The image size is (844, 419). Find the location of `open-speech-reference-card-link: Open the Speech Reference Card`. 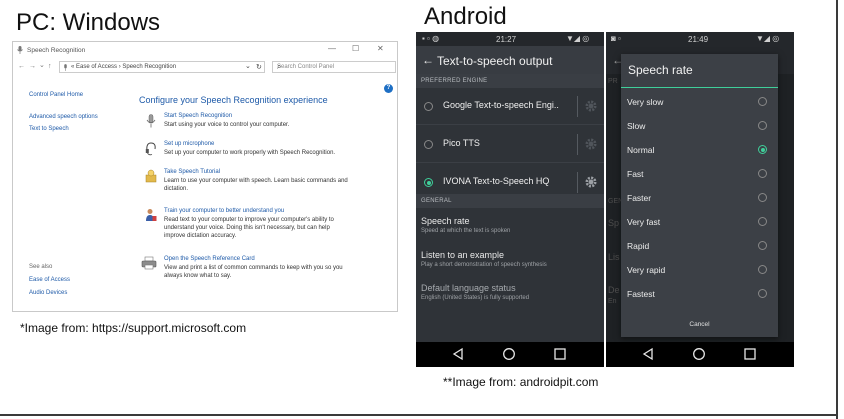

open-speech-reference-card-link: Open the Speech Reference Card is located at coordinates (209, 259).